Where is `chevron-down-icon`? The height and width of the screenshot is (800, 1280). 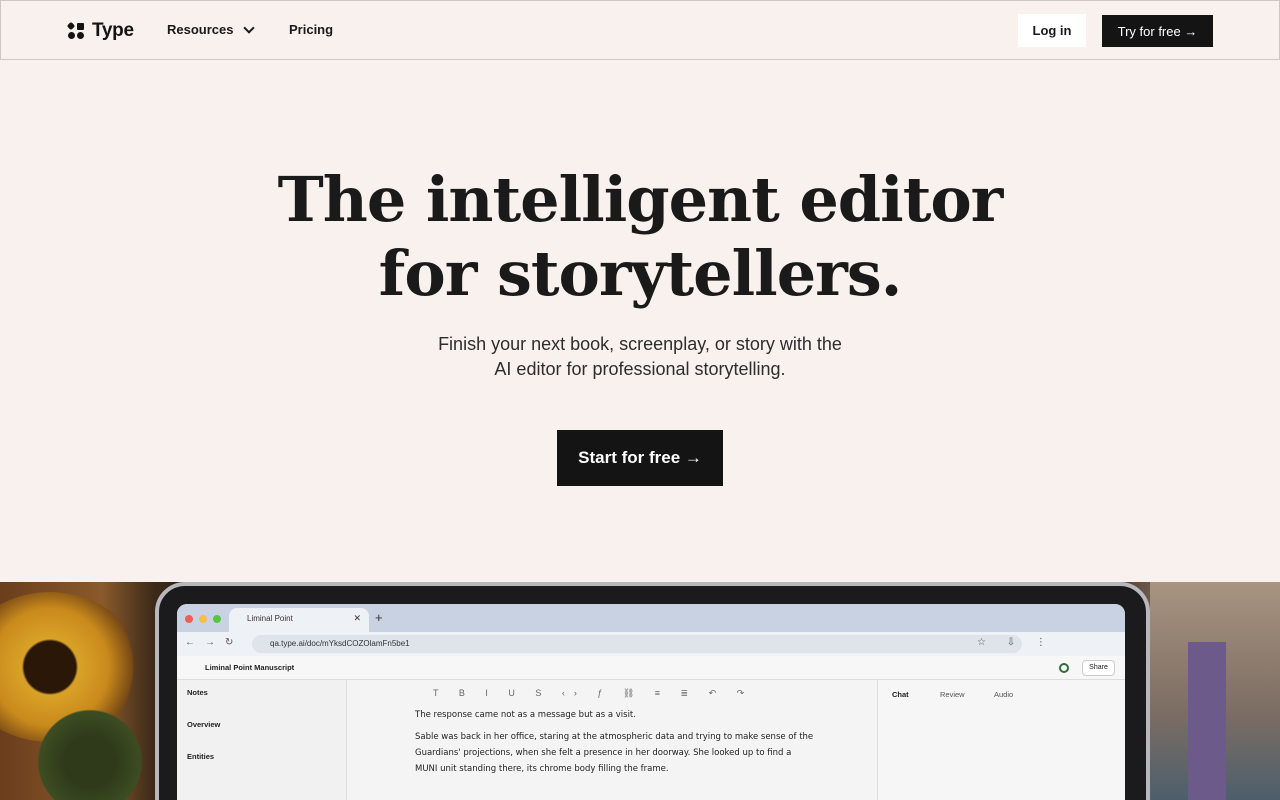
chevron-down-icon is located at coordinates (249, 27).